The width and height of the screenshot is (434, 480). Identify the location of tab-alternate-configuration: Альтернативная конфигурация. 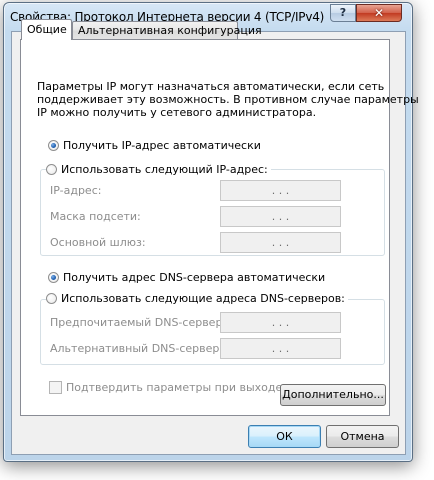
(167, 30).